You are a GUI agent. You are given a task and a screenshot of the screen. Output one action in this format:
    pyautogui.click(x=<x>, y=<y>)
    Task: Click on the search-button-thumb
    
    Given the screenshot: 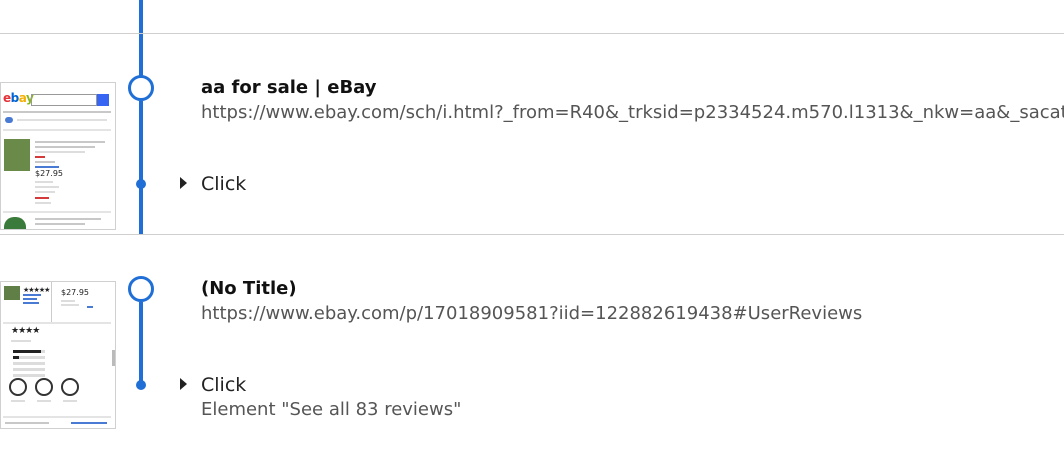 What is the action you would take?
    pyautogui.click(x=103, y=100)
    